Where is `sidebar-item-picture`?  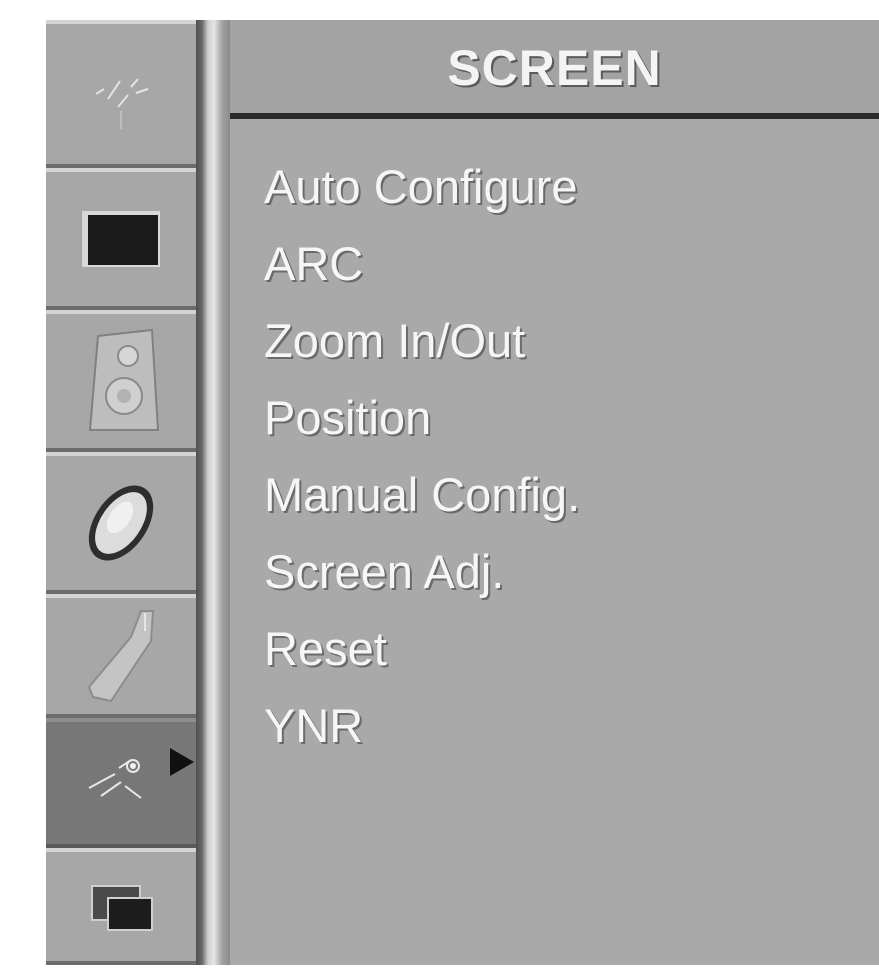
sidebar-item-picture is located at coordinates (121, 239).